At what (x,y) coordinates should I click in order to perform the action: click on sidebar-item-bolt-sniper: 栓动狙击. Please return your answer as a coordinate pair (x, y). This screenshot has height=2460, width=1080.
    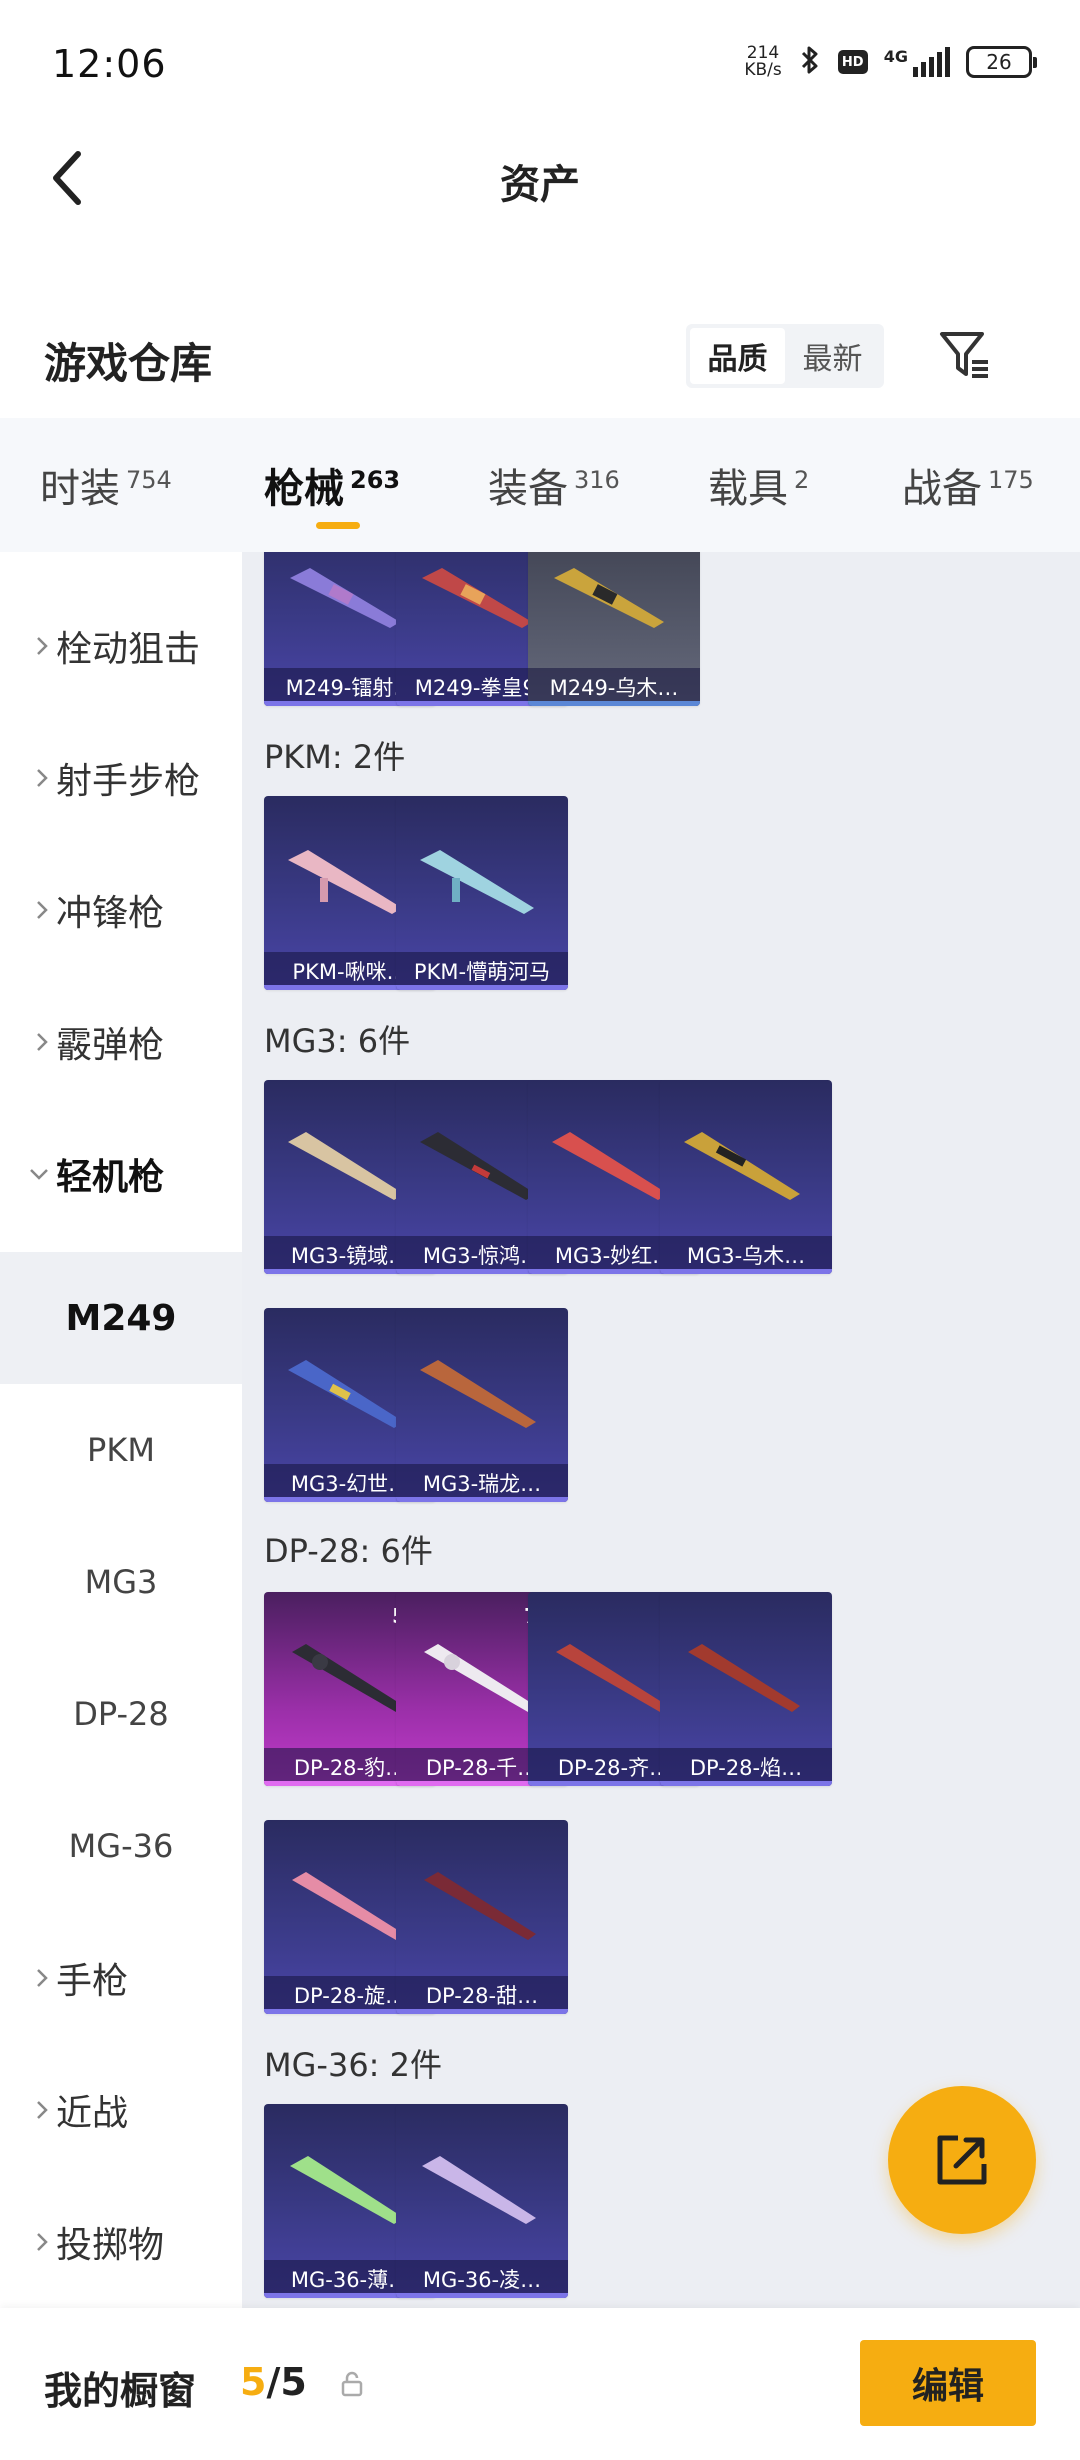
    Looking at the image, I should click on (121, 646).